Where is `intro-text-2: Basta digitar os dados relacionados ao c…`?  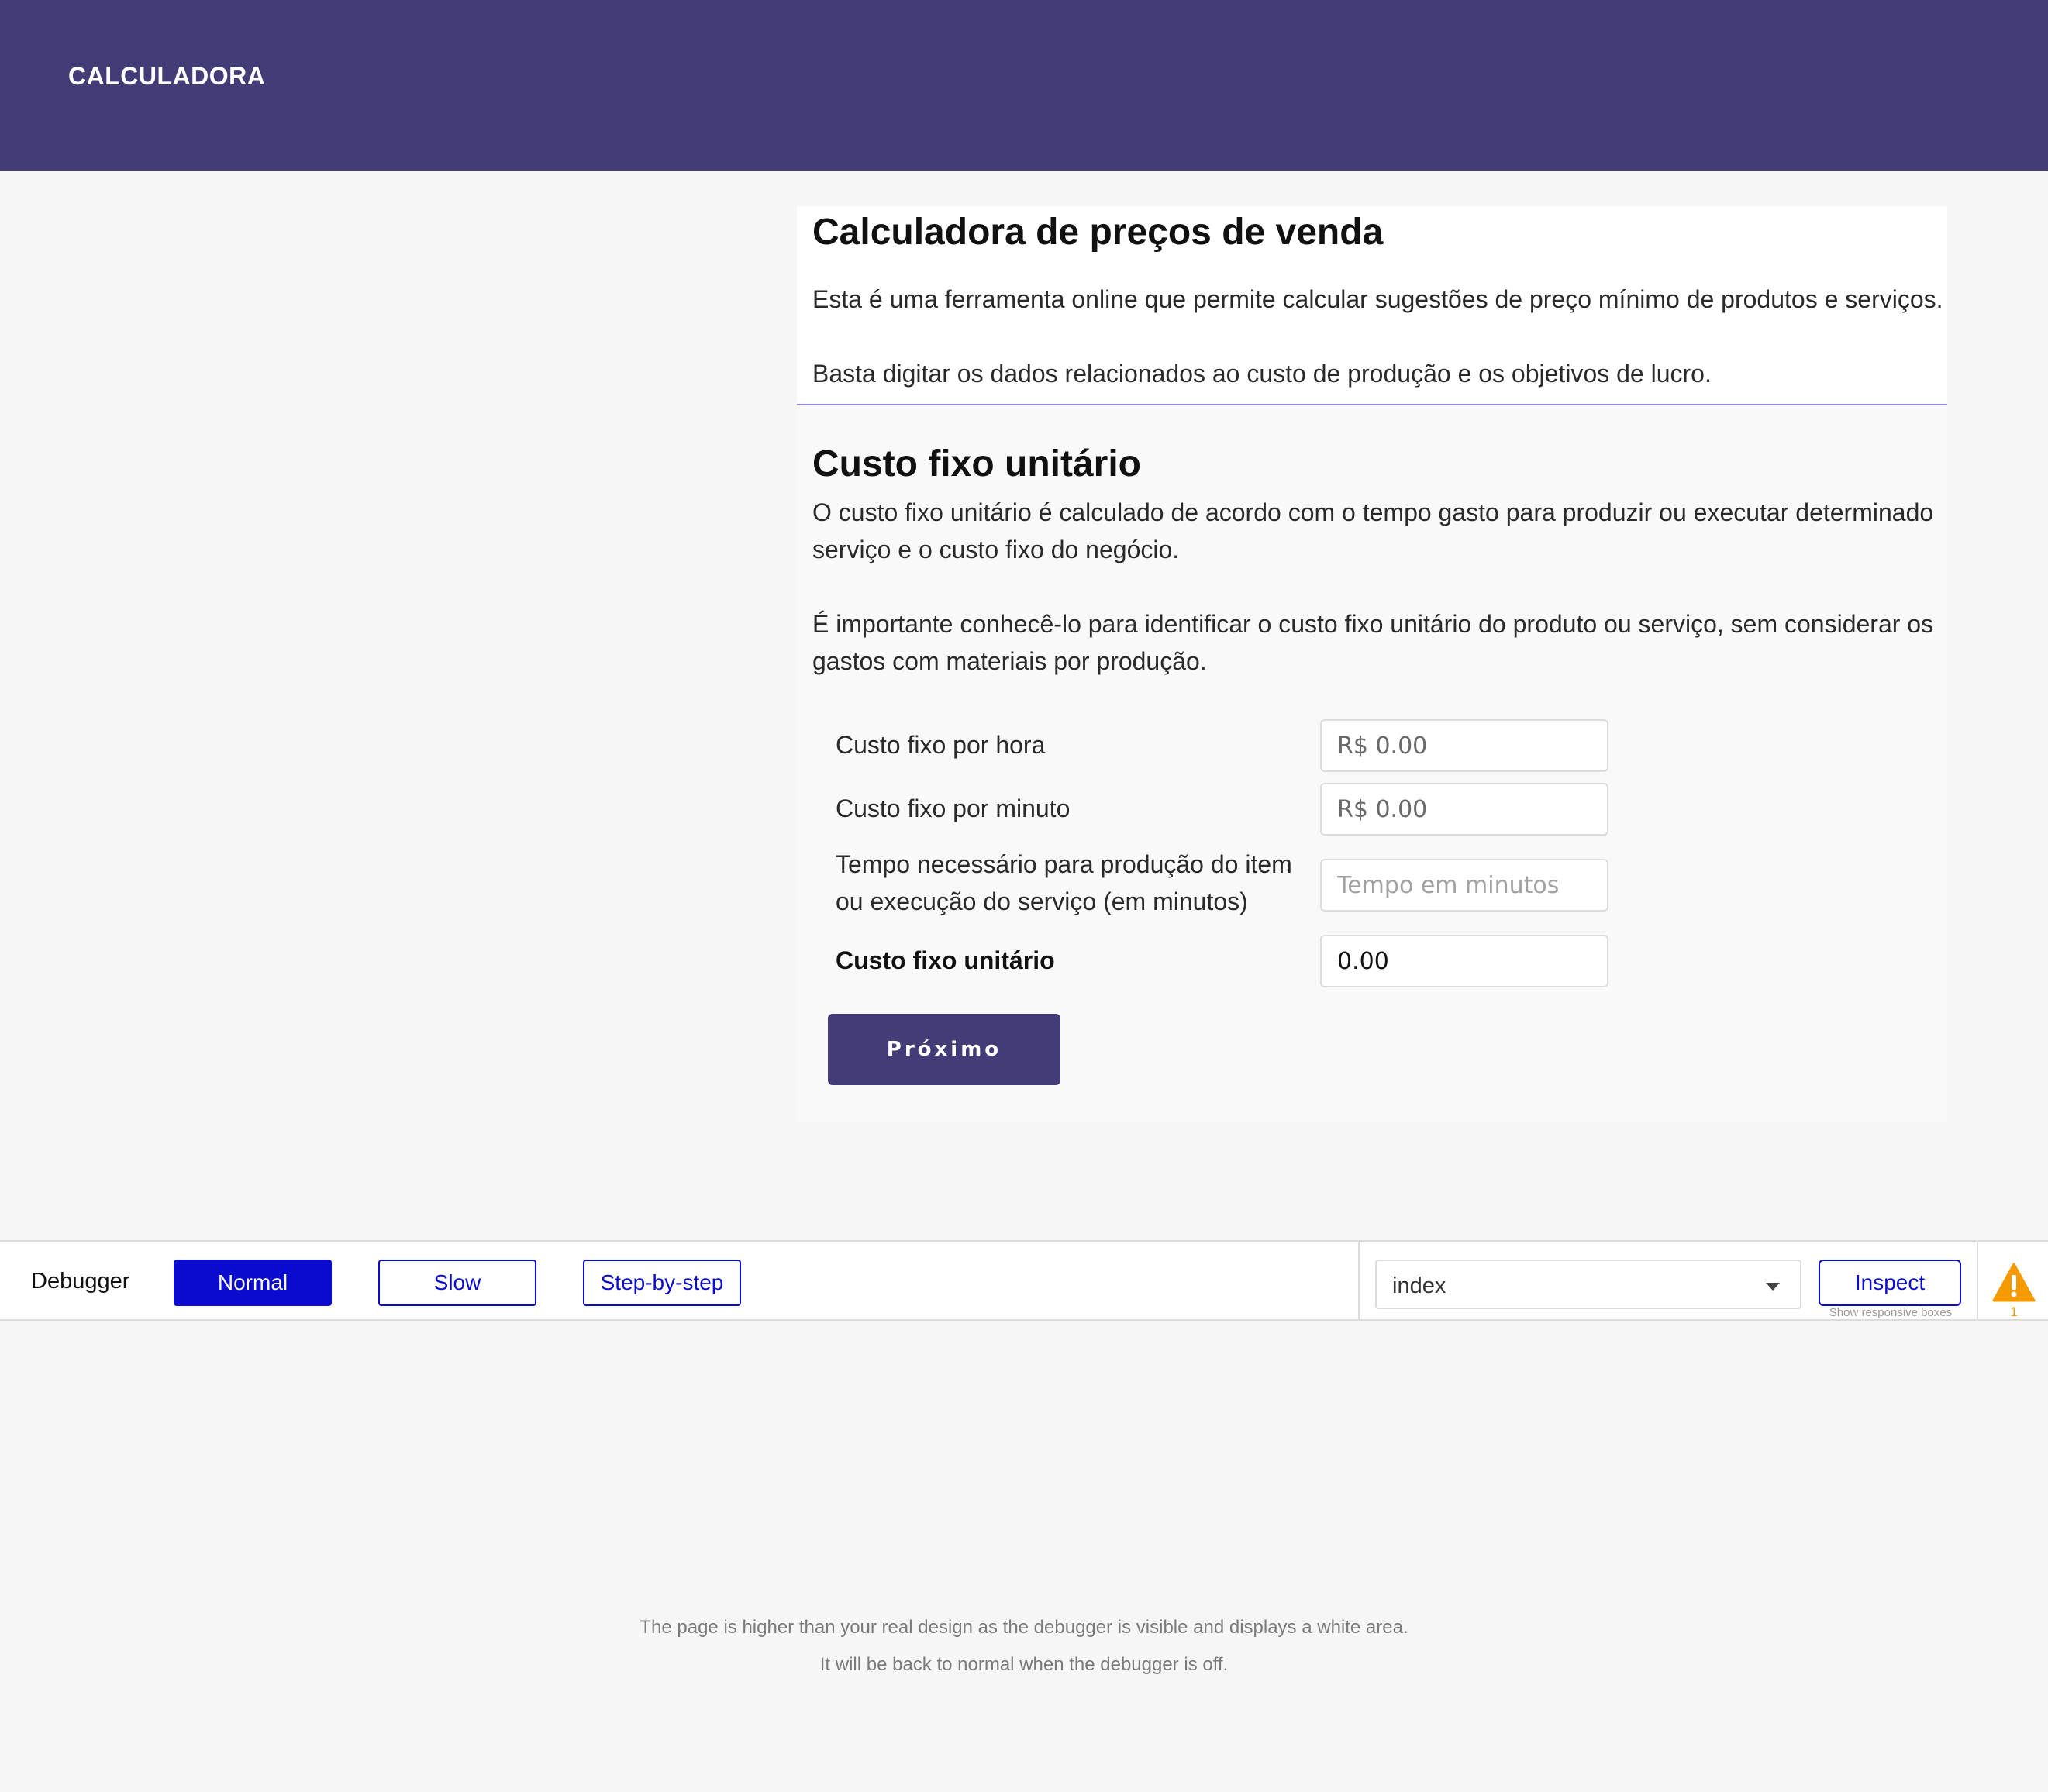 intro-text-2: Basta digitar os dados relacionados ao c… is located at coordinates (1262, 374).